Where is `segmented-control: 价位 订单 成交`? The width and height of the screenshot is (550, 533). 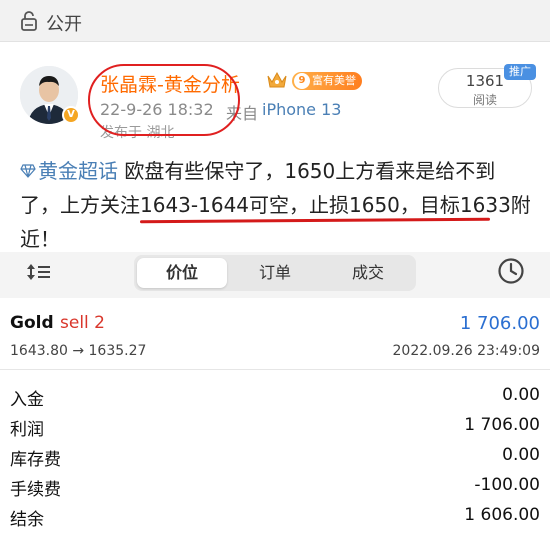
segmented-control: 价位 订单 成交 is located at coordinates (275, 273).